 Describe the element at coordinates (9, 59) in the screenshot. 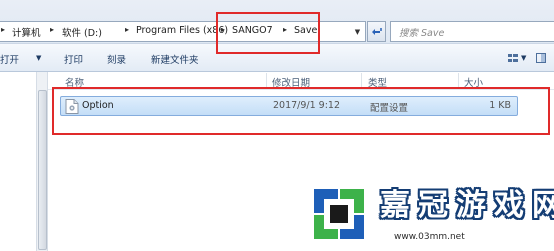

I see `open-button: 打开` at that location.